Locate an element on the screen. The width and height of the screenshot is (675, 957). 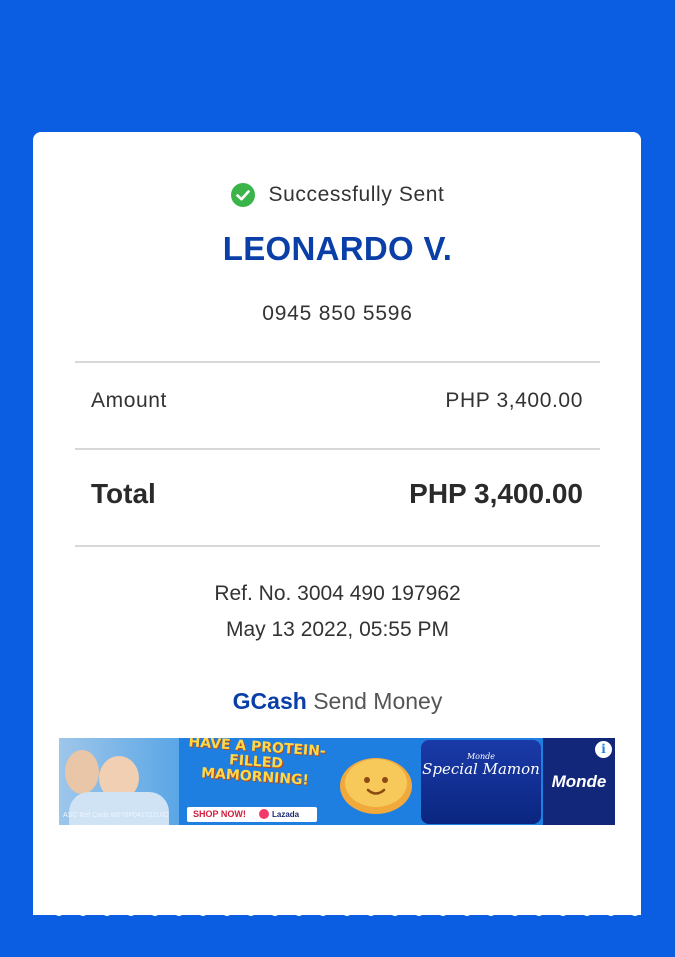
recipient-phone: 0945 850 5596 is located at coordinates (337, 313).